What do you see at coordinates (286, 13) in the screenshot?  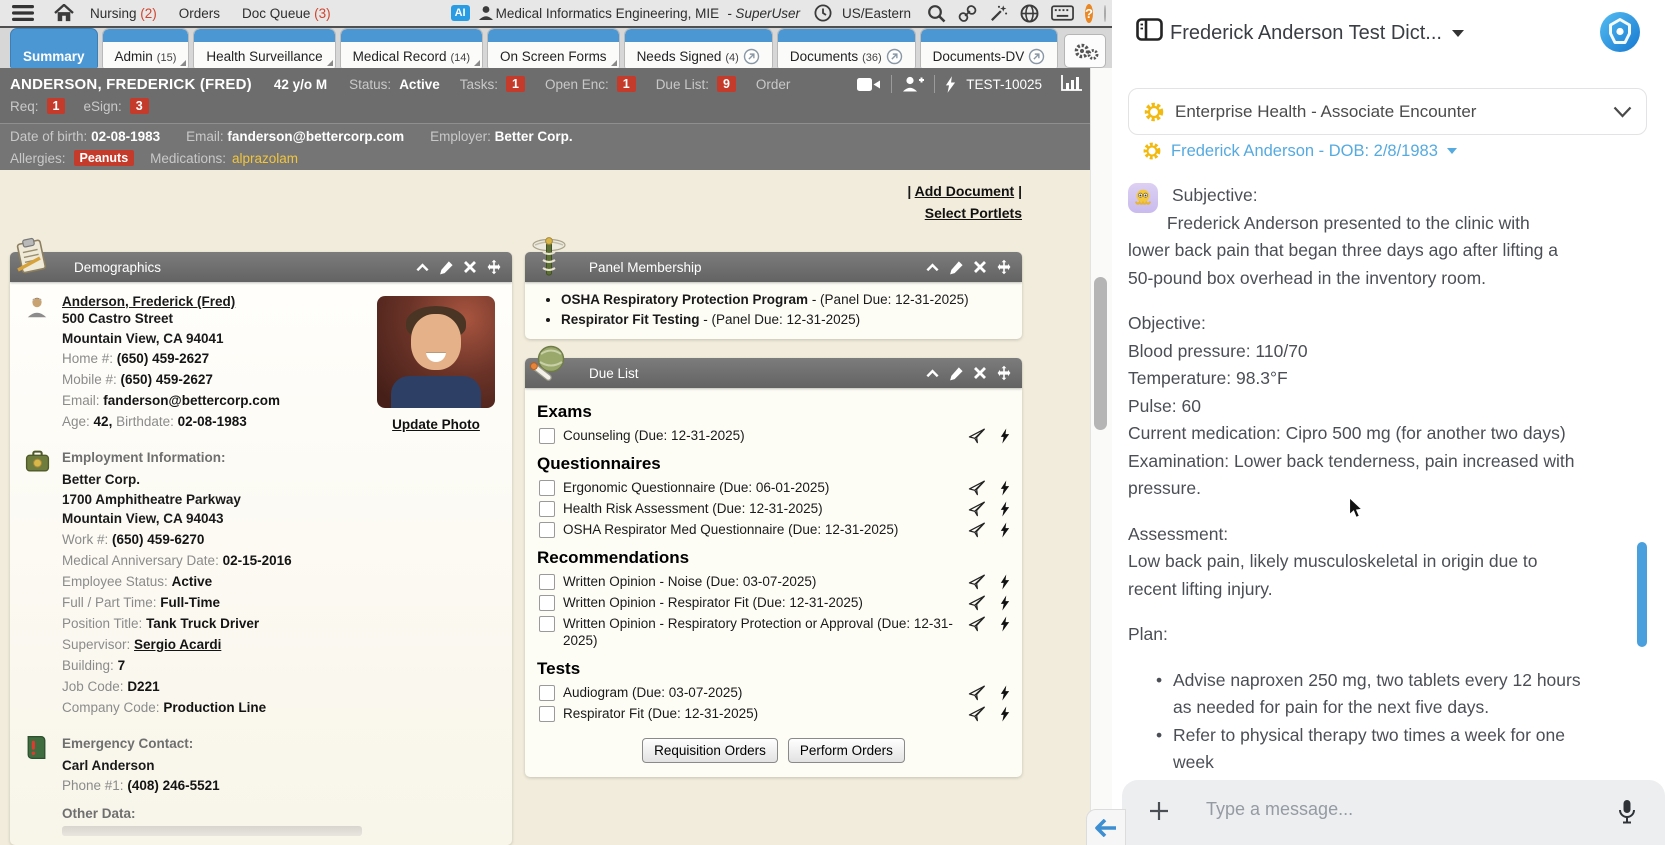 I see `toolbar-menu-doc-queue: Doc Queue (3)` at bounding box center [286, 13].